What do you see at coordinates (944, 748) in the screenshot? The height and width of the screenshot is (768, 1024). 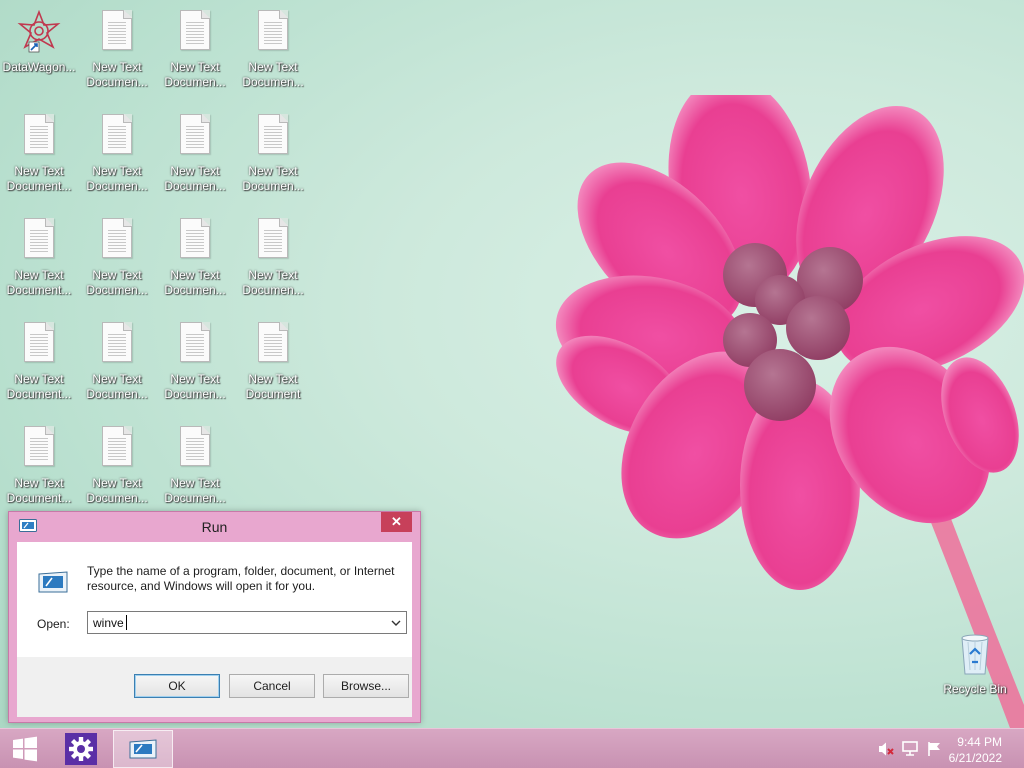 I see `system-tray: 9:44 PM 6/21/2022` at bounding box center [944, 748].